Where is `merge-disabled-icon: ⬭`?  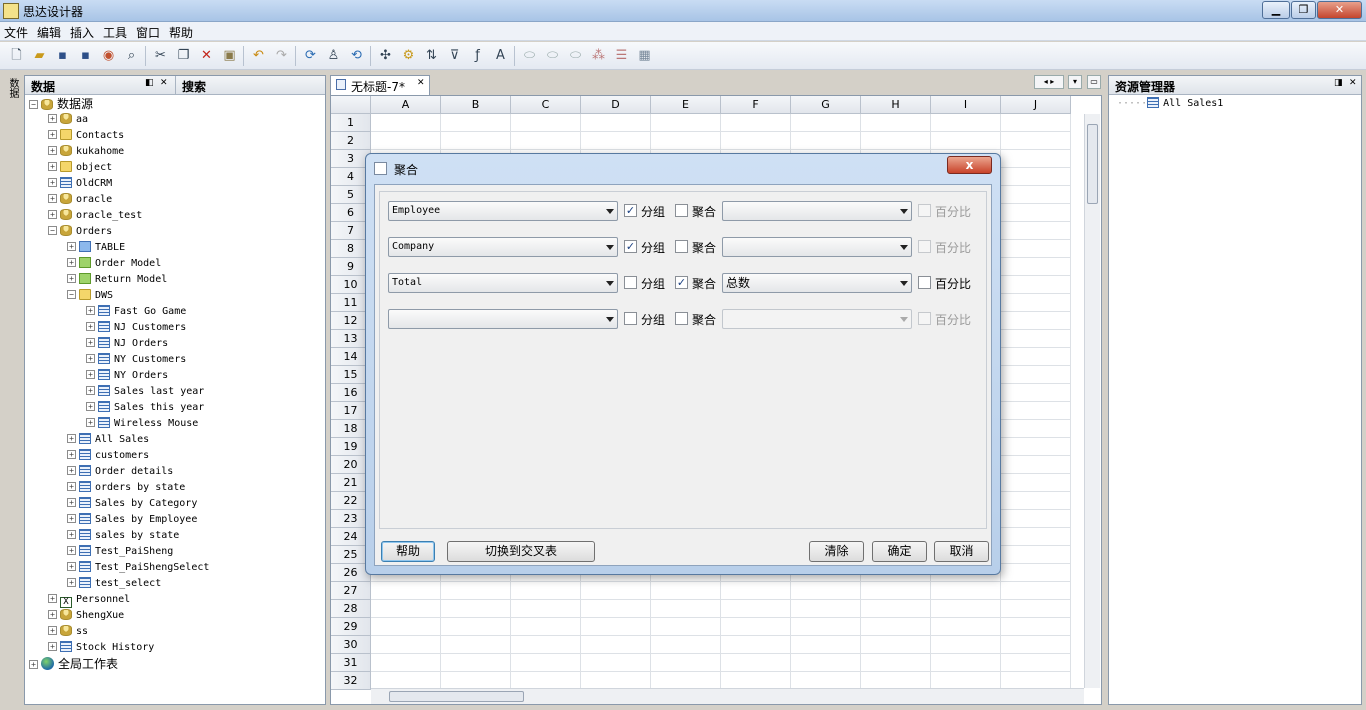
merge-disabled-icon: ⬭ is located at coordinates (575, 55).